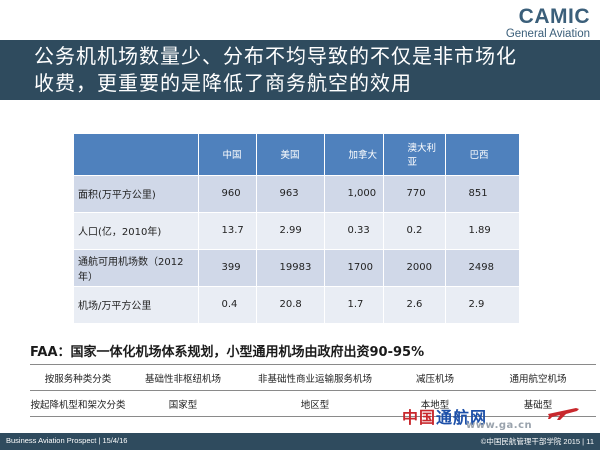  I want to click on table-cell: 减压机场, so click(435, 377).